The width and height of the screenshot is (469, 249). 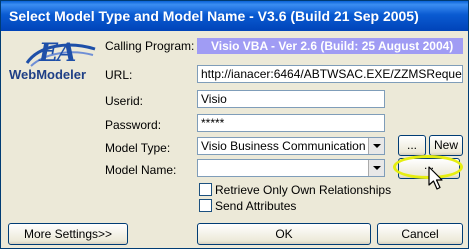 What do you see at coordinates (283, 146) in the screenshot?
I see `model-type-value: Visio Business Communication Mode` at bounding box center [283, 146].